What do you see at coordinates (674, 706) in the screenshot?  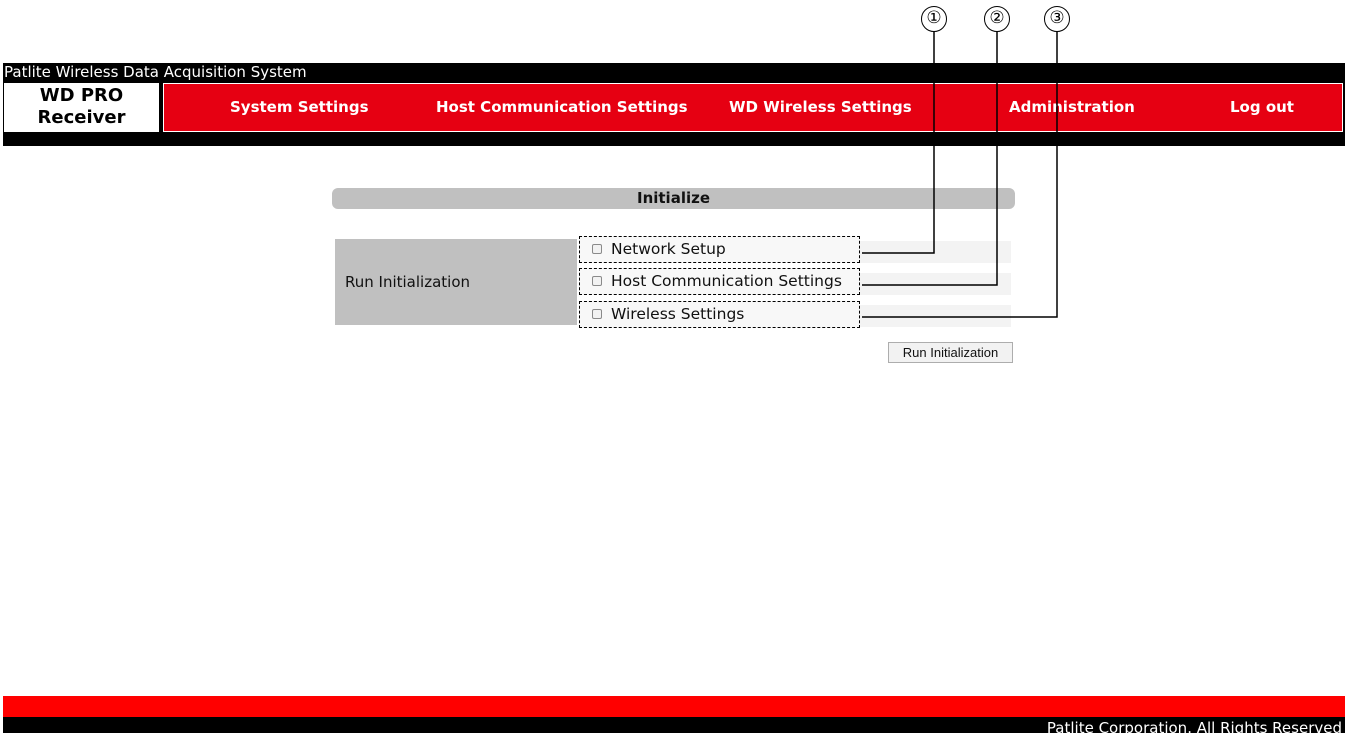 I see `footer-band` at bounding box center [674, 706].